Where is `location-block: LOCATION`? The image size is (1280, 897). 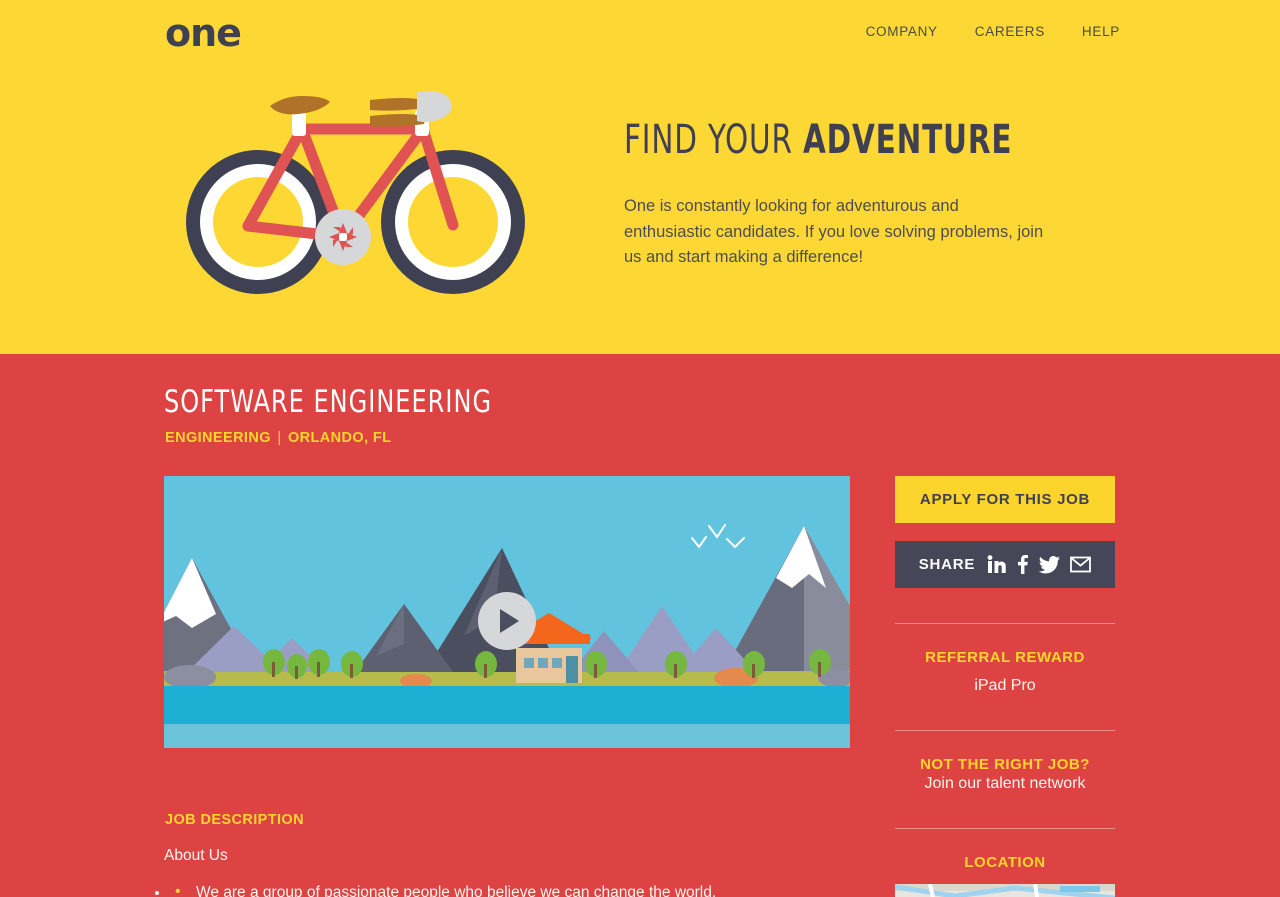 location-block: LOCATION is located at coordinates (1005, 862).